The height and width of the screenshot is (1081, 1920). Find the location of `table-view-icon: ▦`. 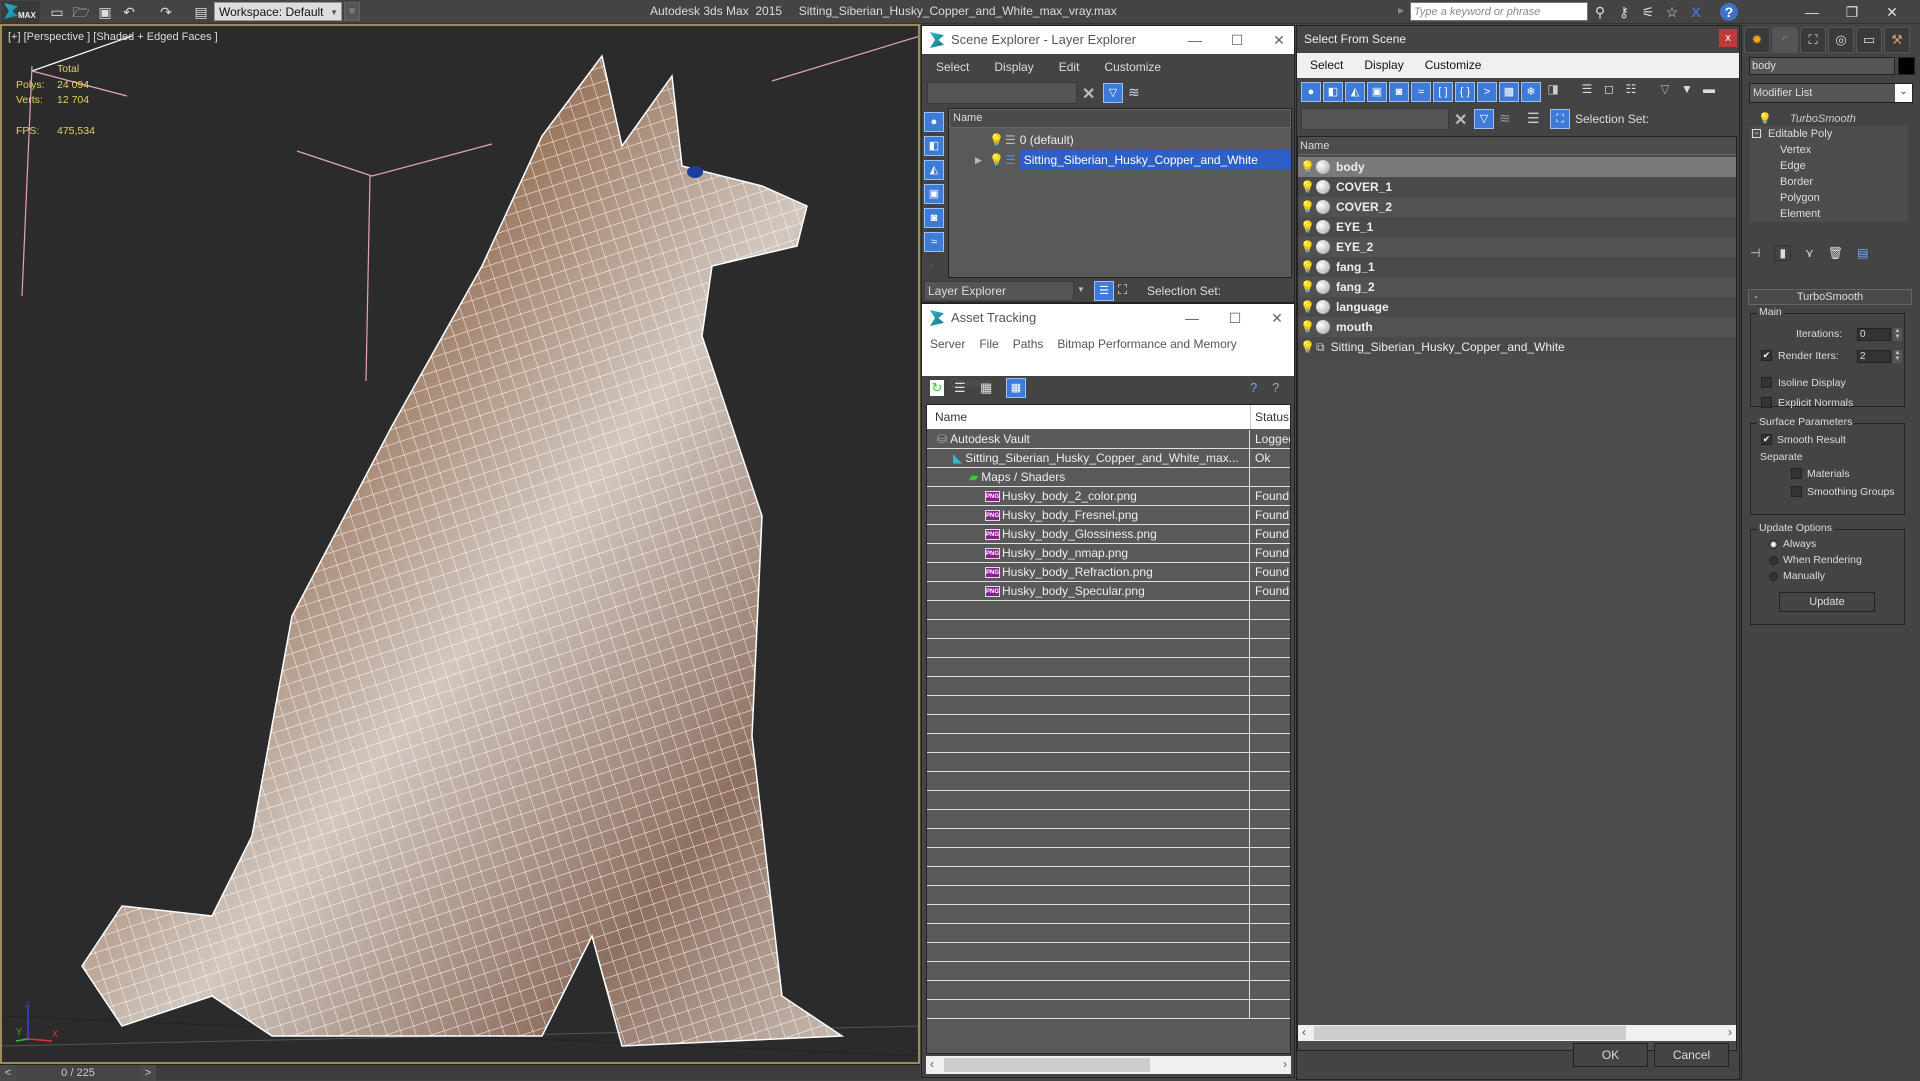

table-view-icon: ▦ is located at coordinates (1016, 388).